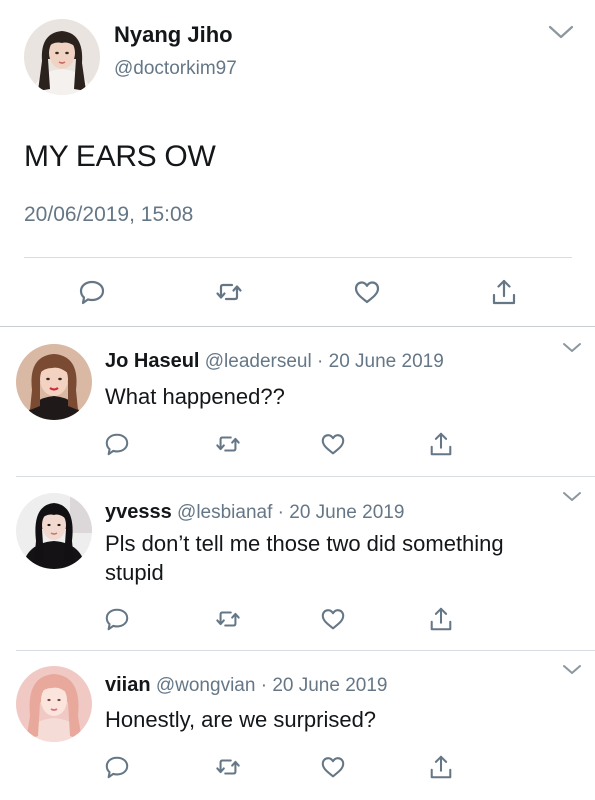 The height and width of the screenshot is (800, 595). What do you see at coordinates (195, 396) in the screenshot?
I see `reply-text: What happened??` at bounding box center [195, 396].